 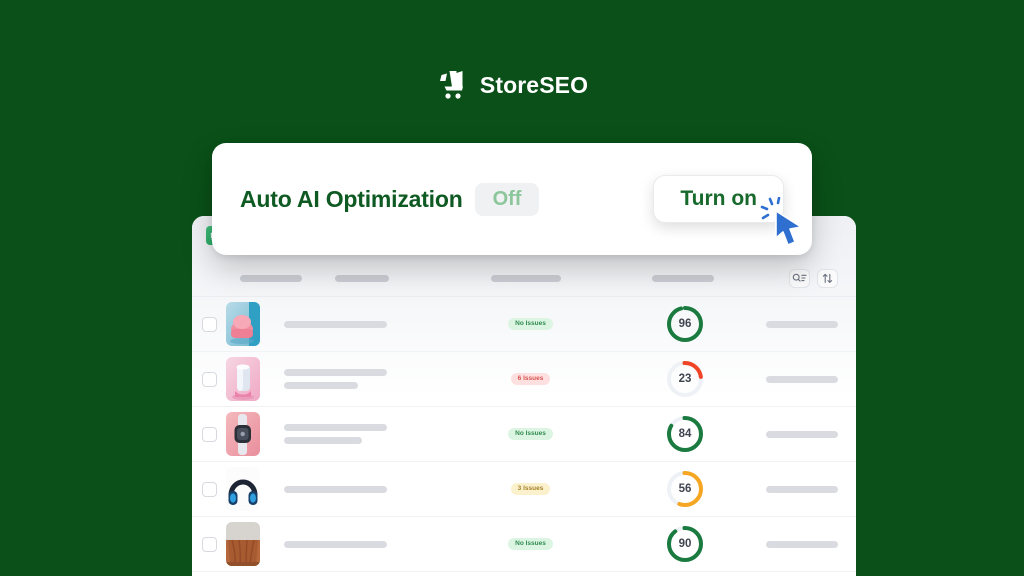 I want to click on score-ring: 84, so click(x=685, y=434).